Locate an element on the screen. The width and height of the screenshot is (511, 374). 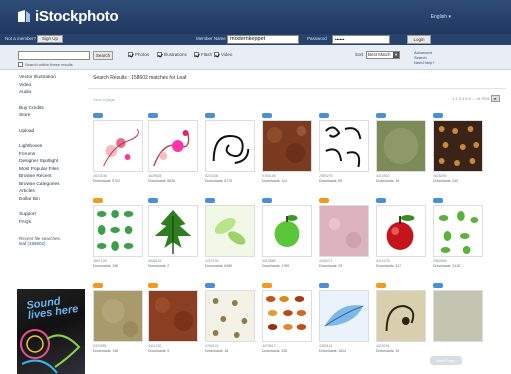
sidebar-item-vector: Vector Illustration is located at coordinates (50, 78).